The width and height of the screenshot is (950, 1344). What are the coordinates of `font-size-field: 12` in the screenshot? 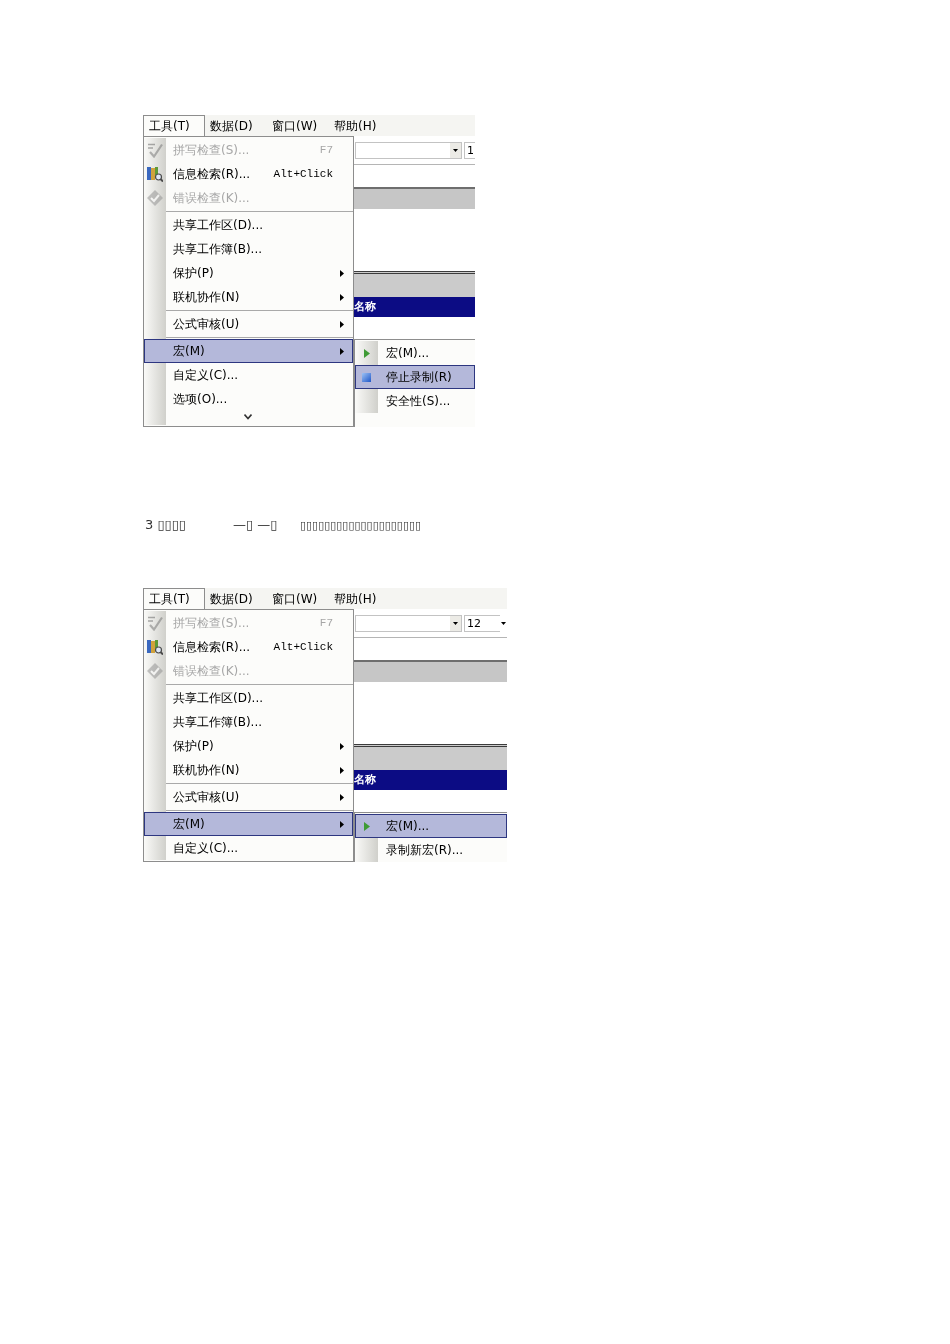 It's located at (482, 623).